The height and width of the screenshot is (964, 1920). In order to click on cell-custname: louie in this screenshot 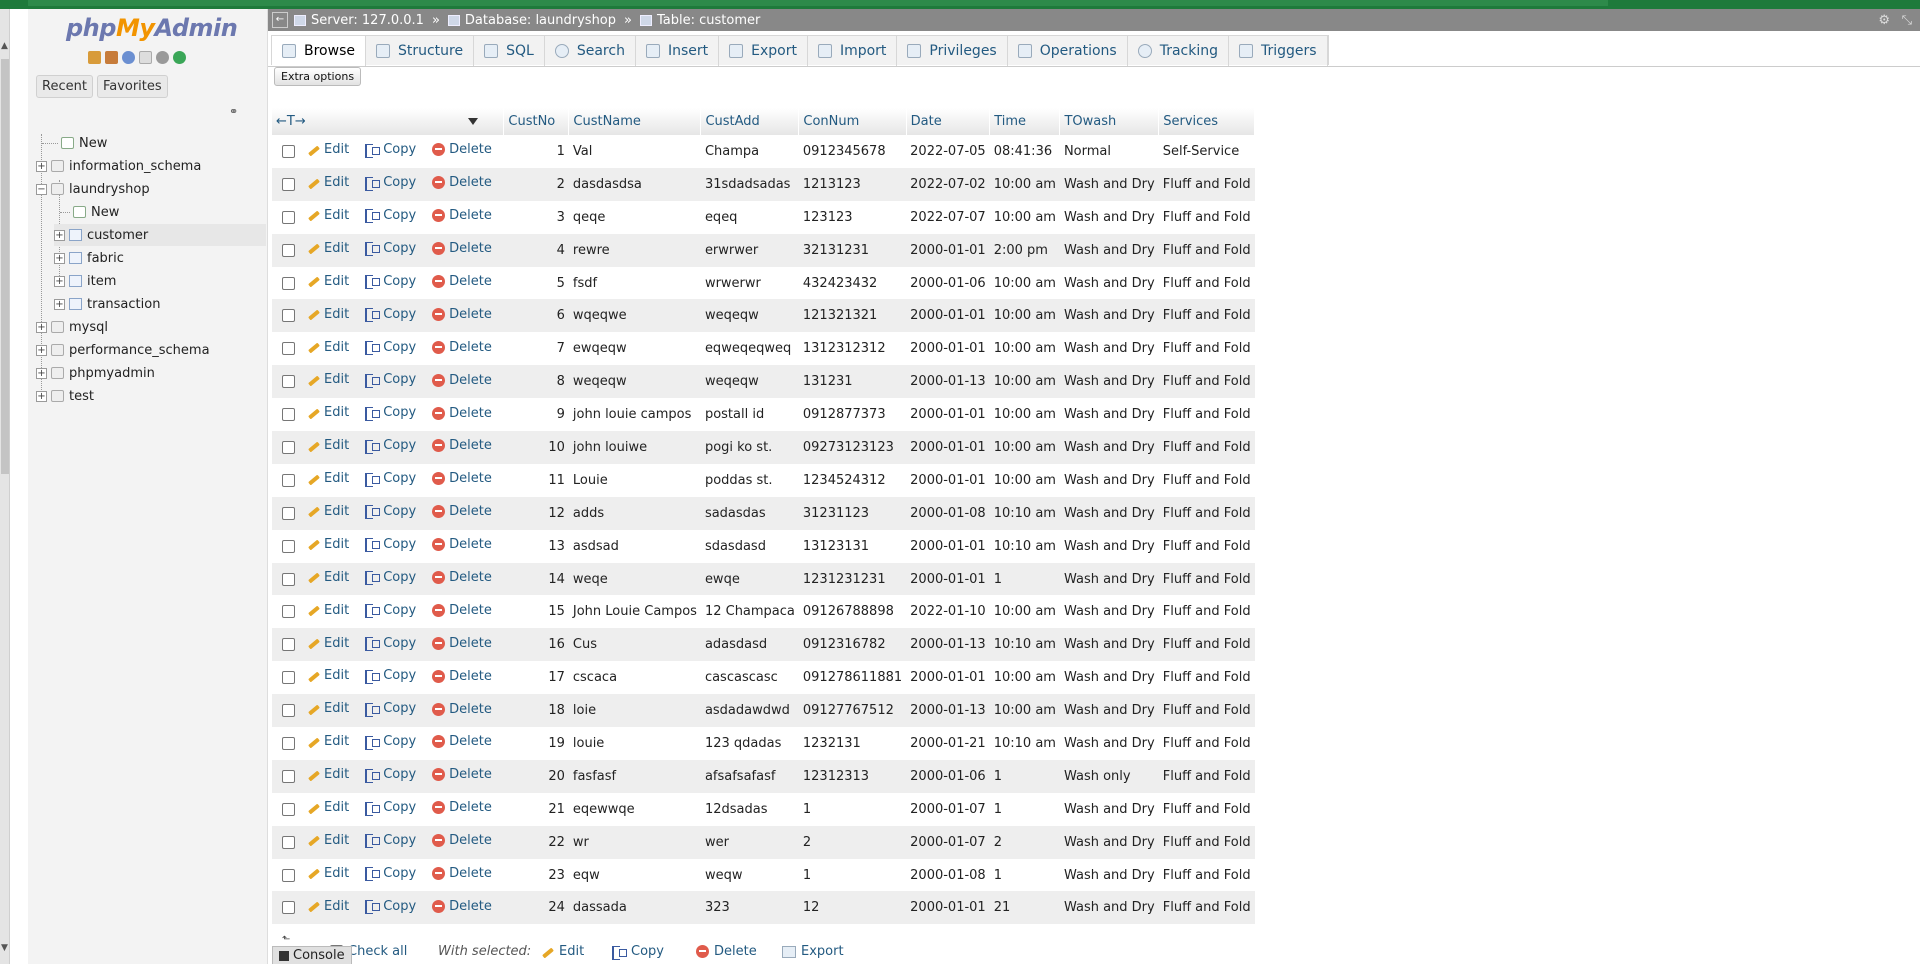, I will do `click(634, 743)`.